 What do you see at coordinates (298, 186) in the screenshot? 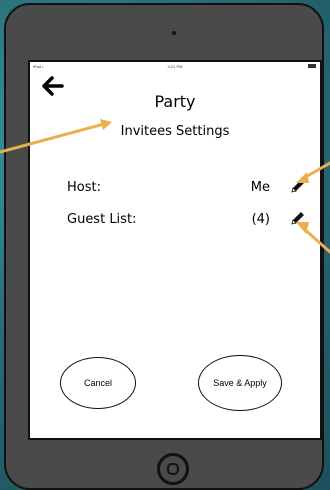
I see `host-edit-pencil-icon` at bounding box center [298, 186].